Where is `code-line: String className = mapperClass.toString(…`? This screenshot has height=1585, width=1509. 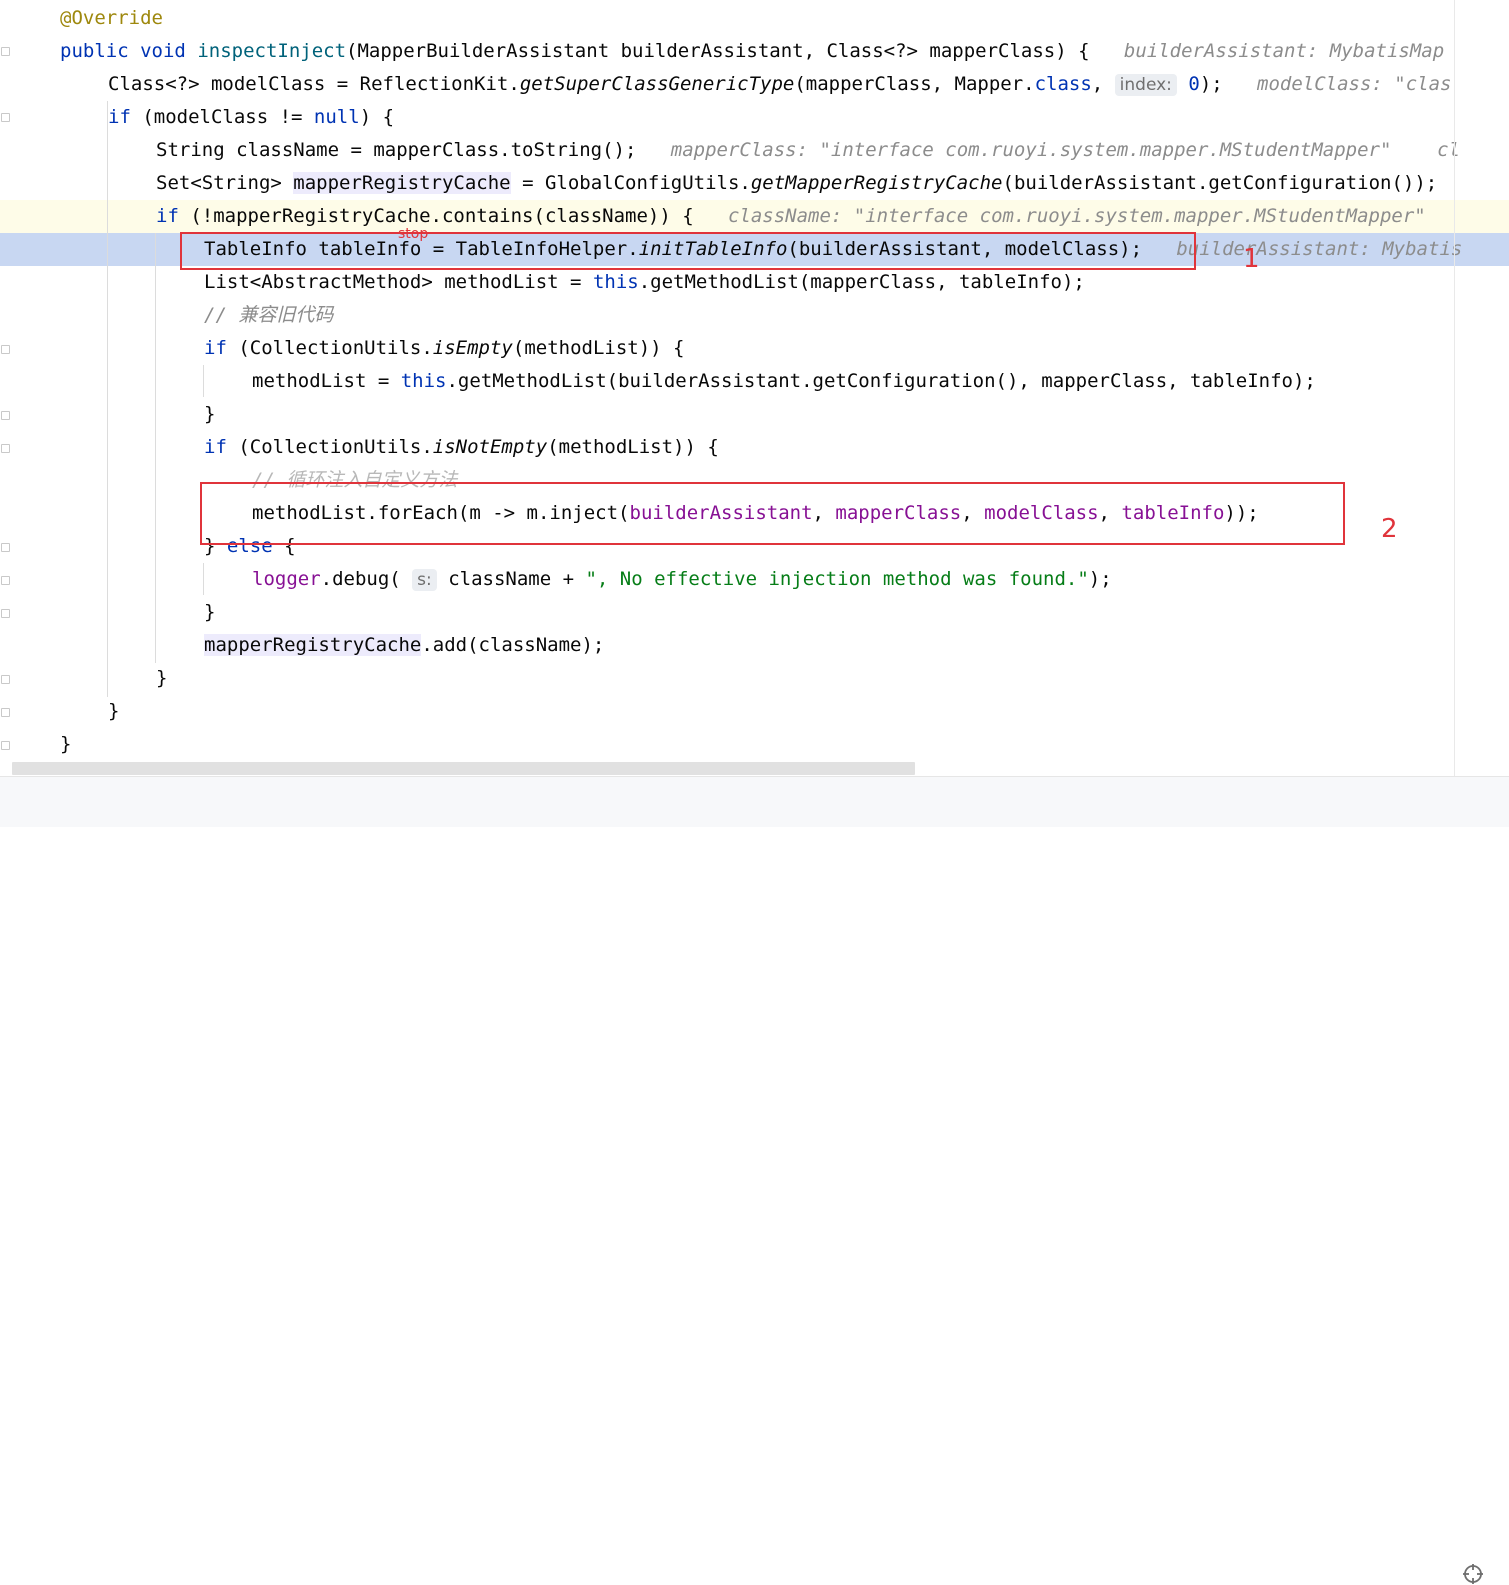
code-line: String className = mapperClass.toString(… is located at coordinates (808, 150).